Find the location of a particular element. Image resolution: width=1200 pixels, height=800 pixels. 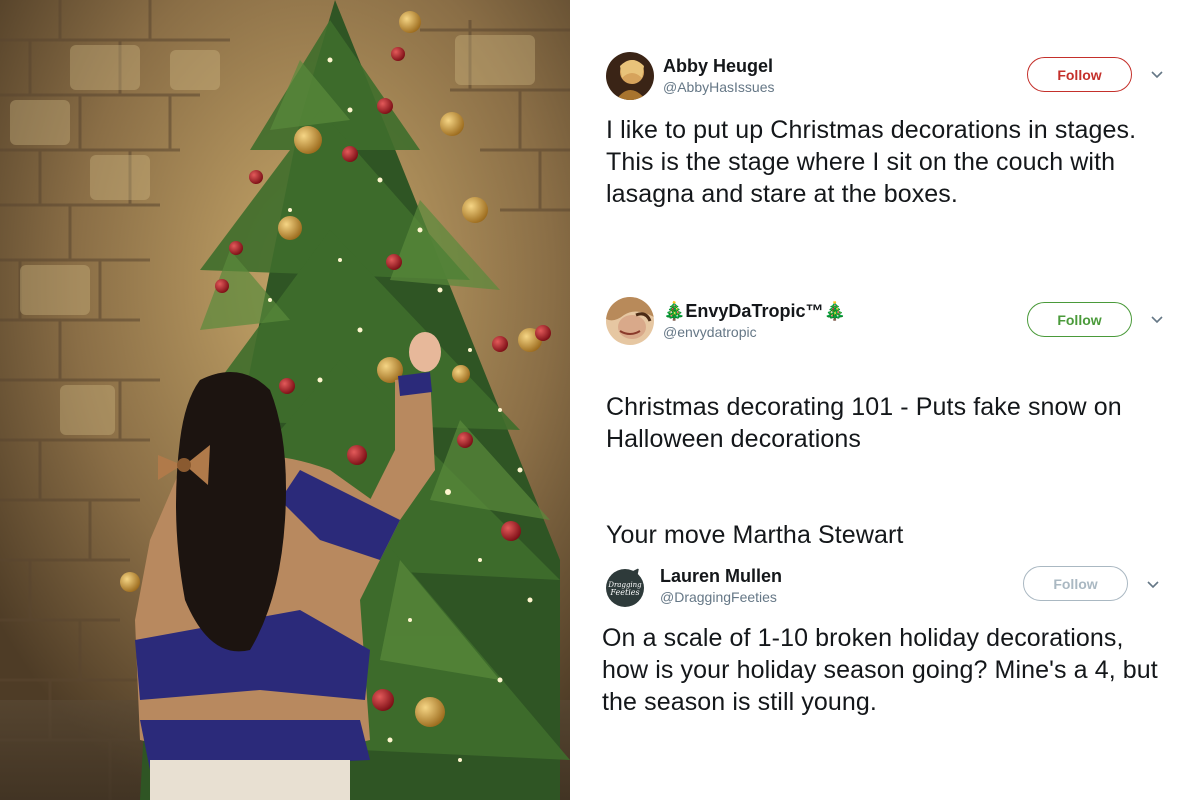

author-block: 🎄EnvyDaTropic™🎄 @envydatropic is located at coordinates (754, 320).